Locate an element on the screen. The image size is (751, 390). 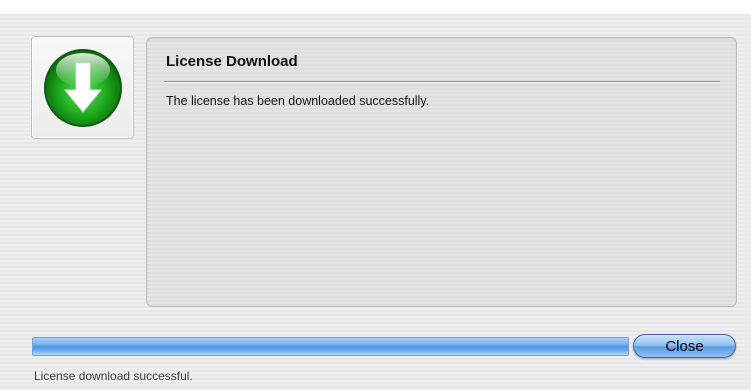
progress-fill is located at coordinates (330, 346).